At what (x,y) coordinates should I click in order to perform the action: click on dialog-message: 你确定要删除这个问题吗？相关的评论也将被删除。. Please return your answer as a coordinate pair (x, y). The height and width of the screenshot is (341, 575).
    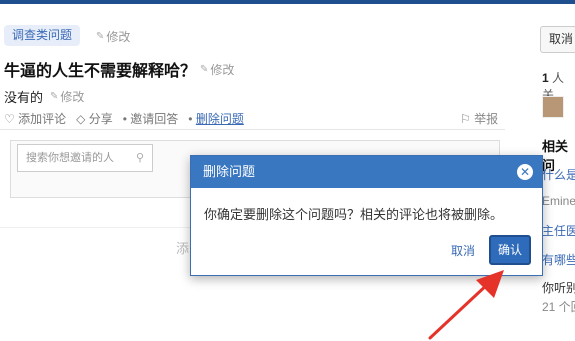
    Looking at the image, I should click on (354, 214).